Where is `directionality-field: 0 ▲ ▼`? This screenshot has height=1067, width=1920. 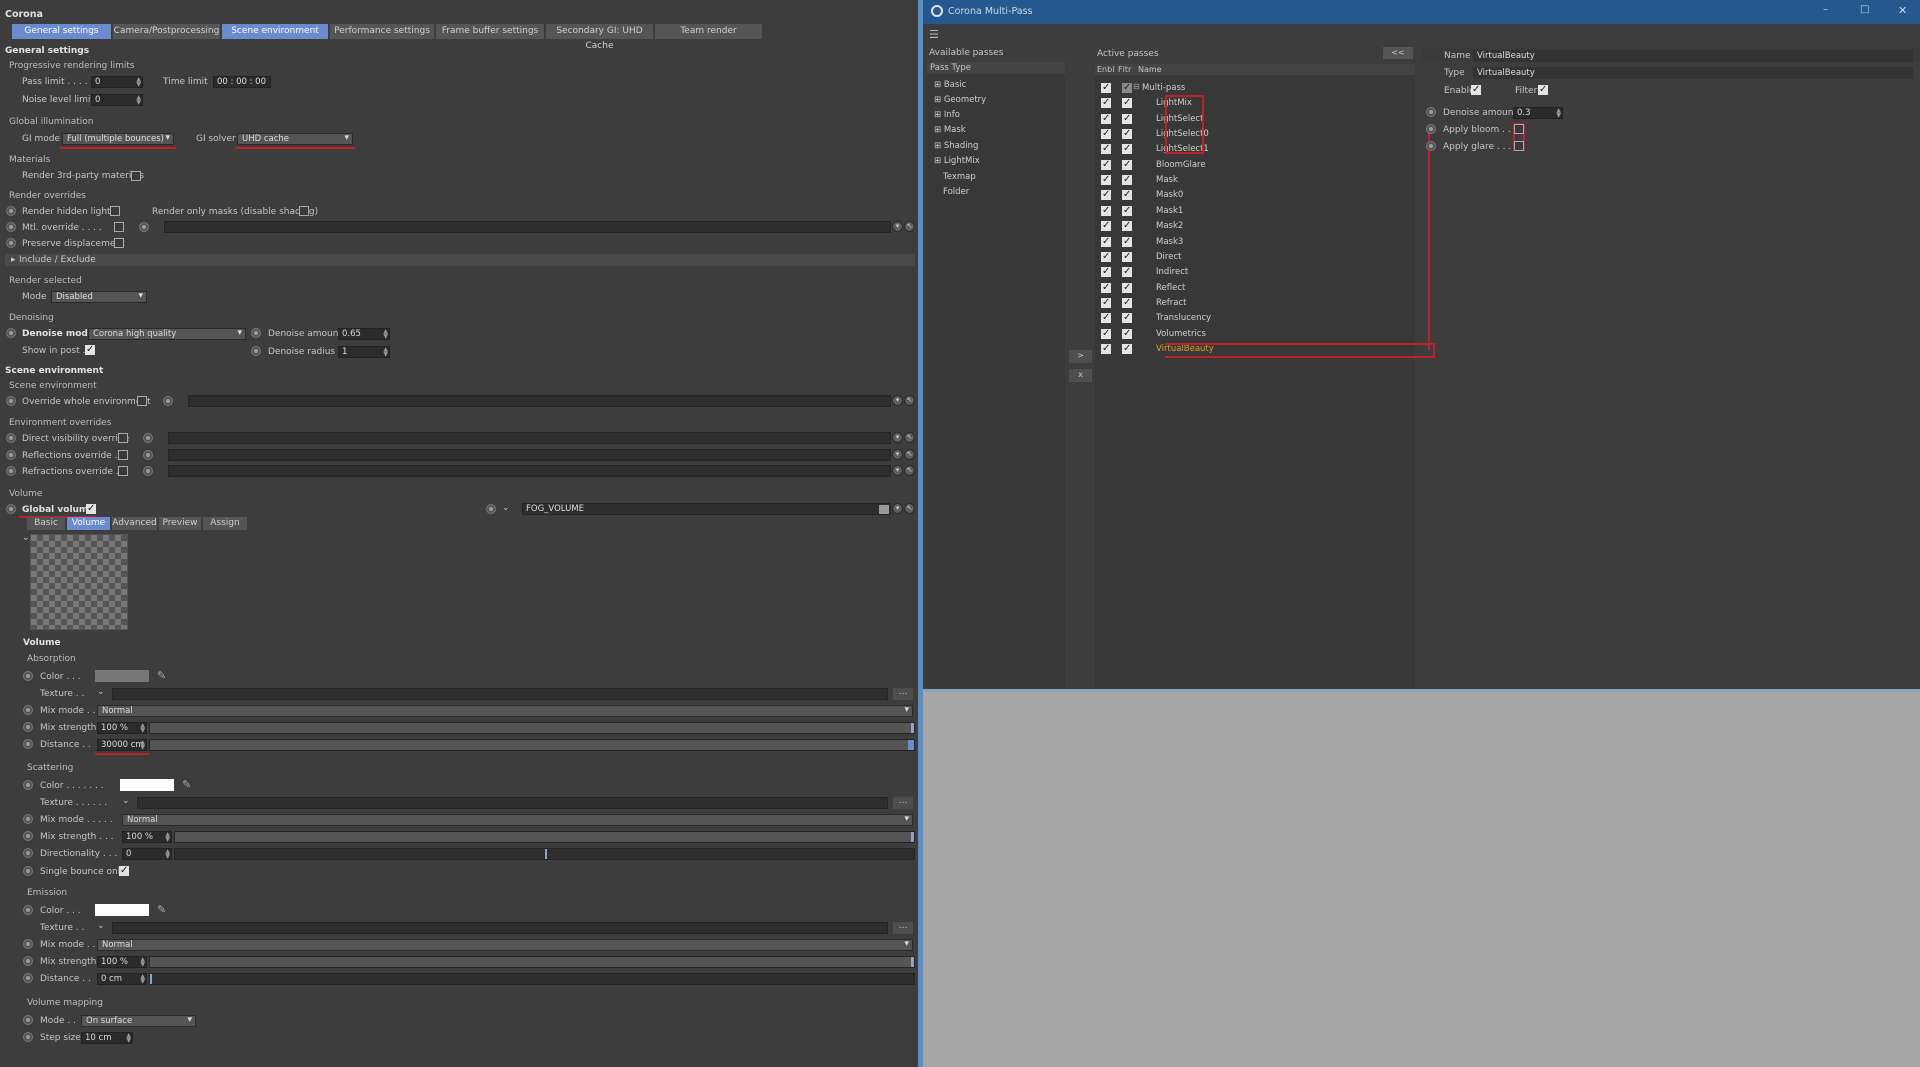
directionality-field: 0 ▲ ▼ is located at coordinates (147, 854).